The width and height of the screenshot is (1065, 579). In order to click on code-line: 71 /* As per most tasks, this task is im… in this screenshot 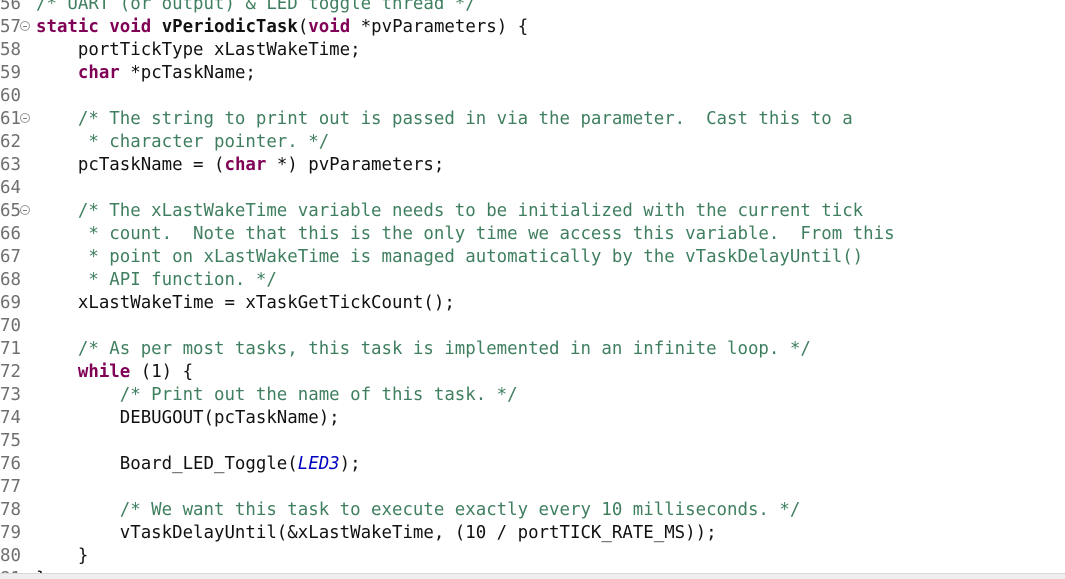, I will do `click(532, 349)`.